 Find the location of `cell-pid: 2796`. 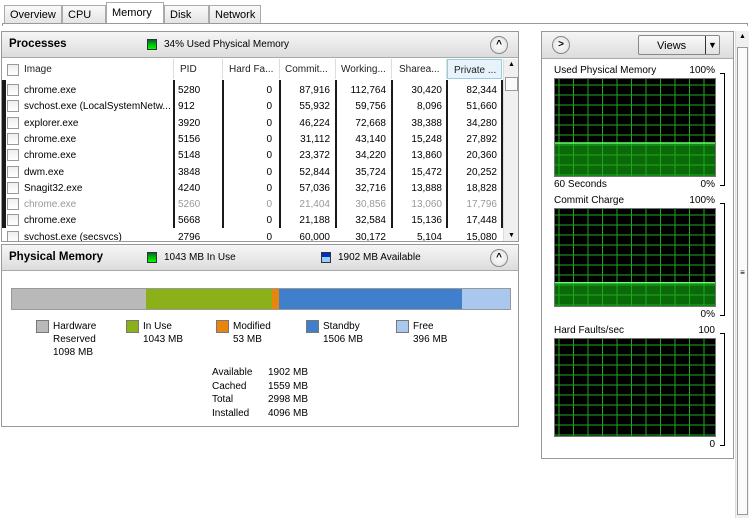

cell-pid: 2796 is located at coordinates (189, 236).